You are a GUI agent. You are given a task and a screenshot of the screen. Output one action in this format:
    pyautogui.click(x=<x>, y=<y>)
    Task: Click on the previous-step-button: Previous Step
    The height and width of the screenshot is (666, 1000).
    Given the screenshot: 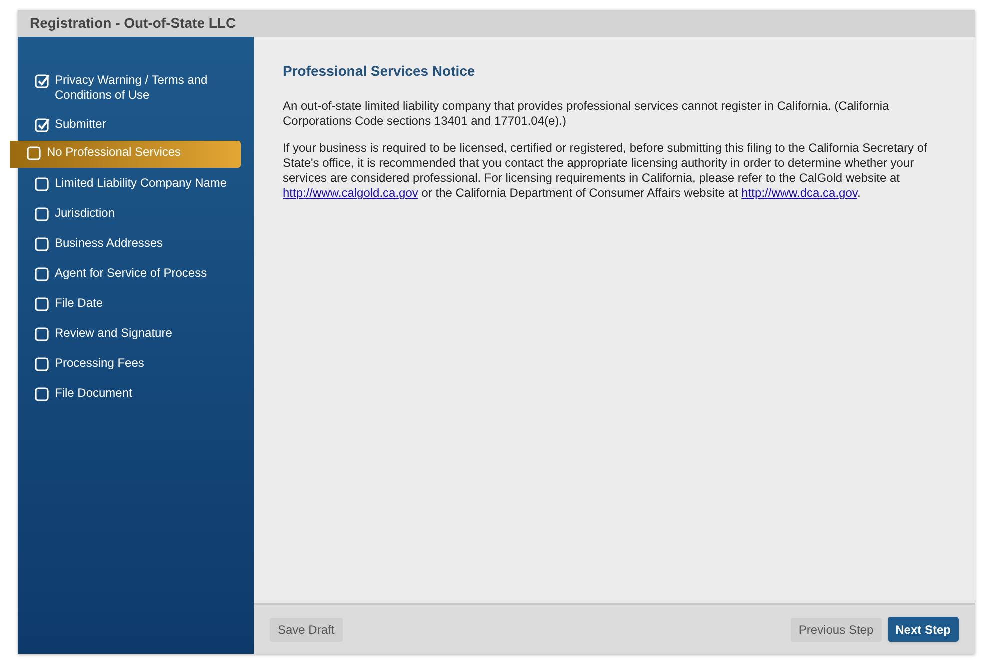 What is the action you would take?
    pyautogui.click(x=836, y=630)
    